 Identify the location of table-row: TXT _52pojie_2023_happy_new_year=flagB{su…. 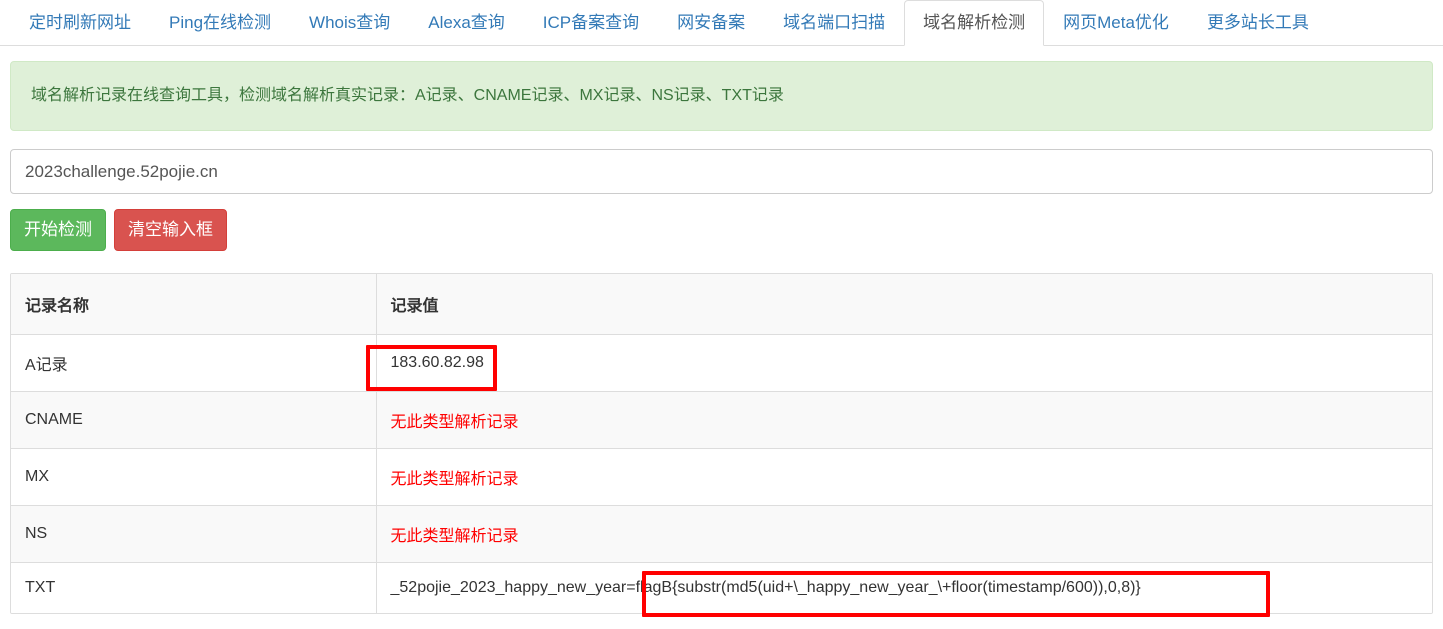
(721, 587).